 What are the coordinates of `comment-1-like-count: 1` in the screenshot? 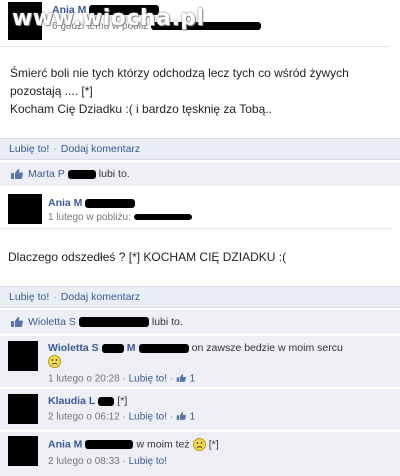 It's located at (193, 379).